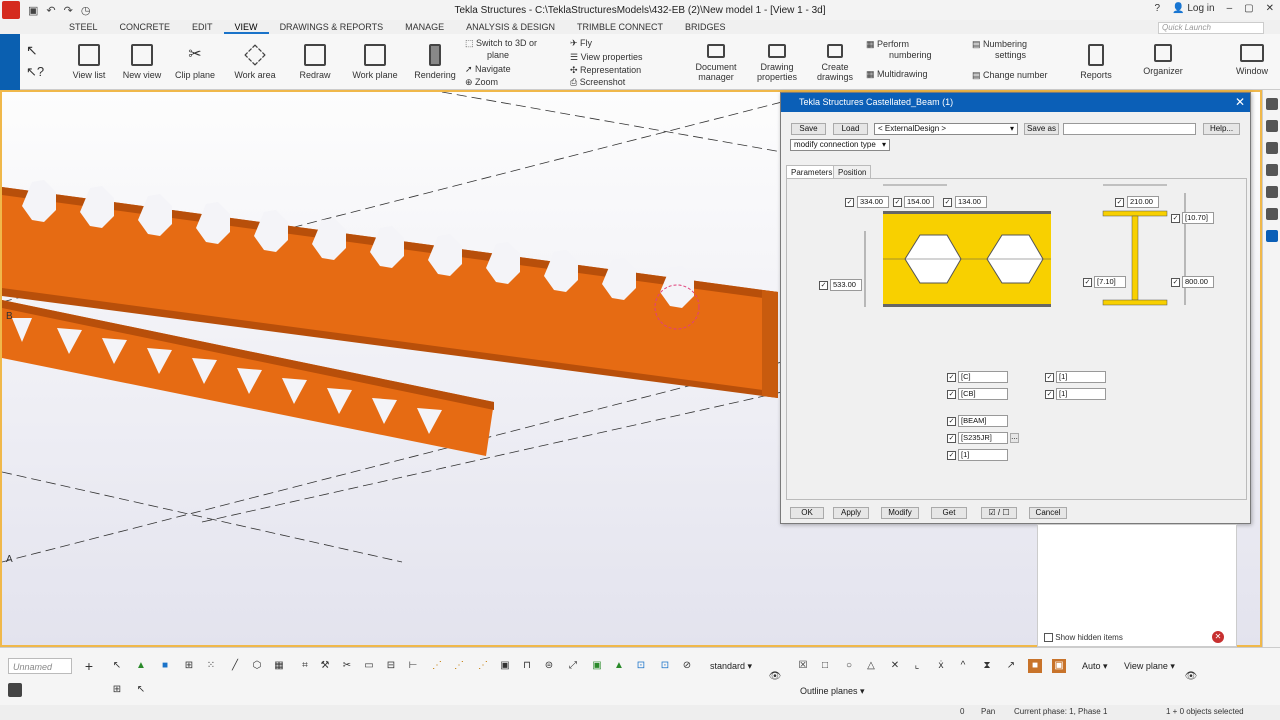  I want to click on dim-154-checkbox: ✓, so click(897, 202).